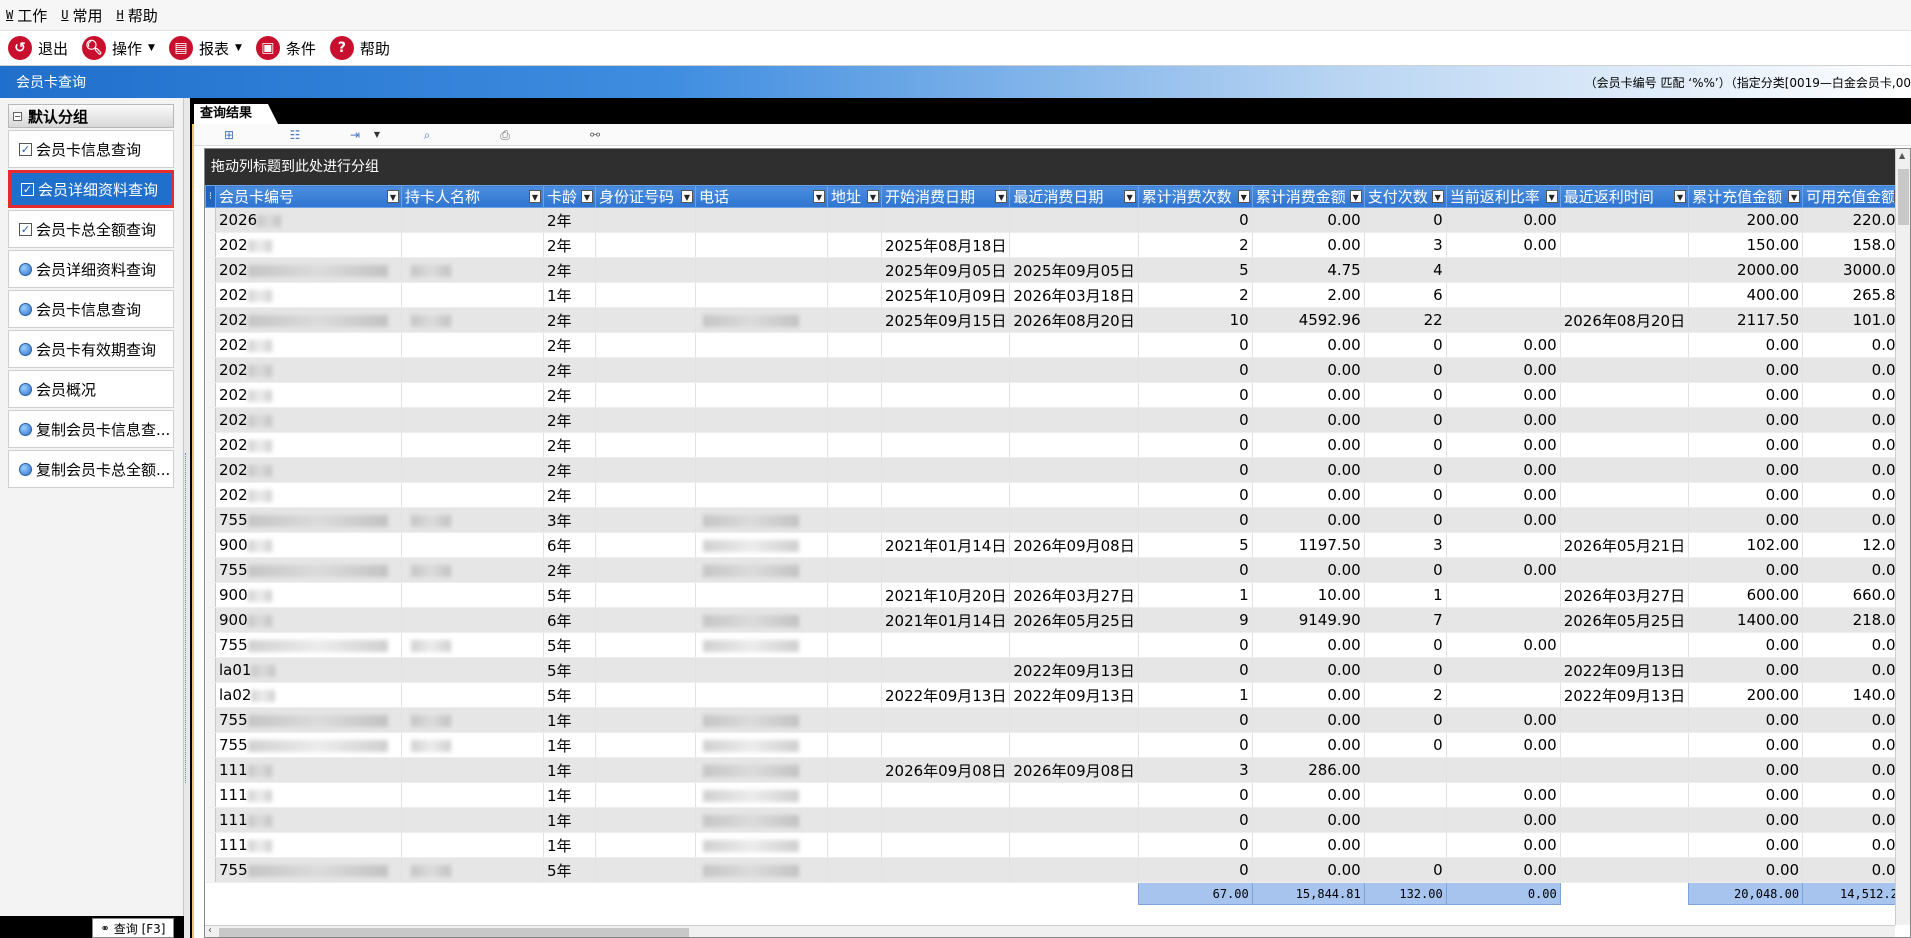  What do you see at coordinates (91, 309) in the screenshot?
I see `sidebar-item-4: 会员卡信息查询` at bounding box center [91, 309].